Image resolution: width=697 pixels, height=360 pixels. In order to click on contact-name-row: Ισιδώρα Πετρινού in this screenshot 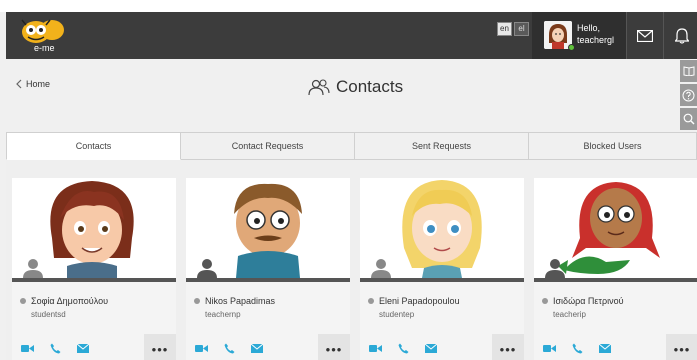, I will do `click(583, 301)`.